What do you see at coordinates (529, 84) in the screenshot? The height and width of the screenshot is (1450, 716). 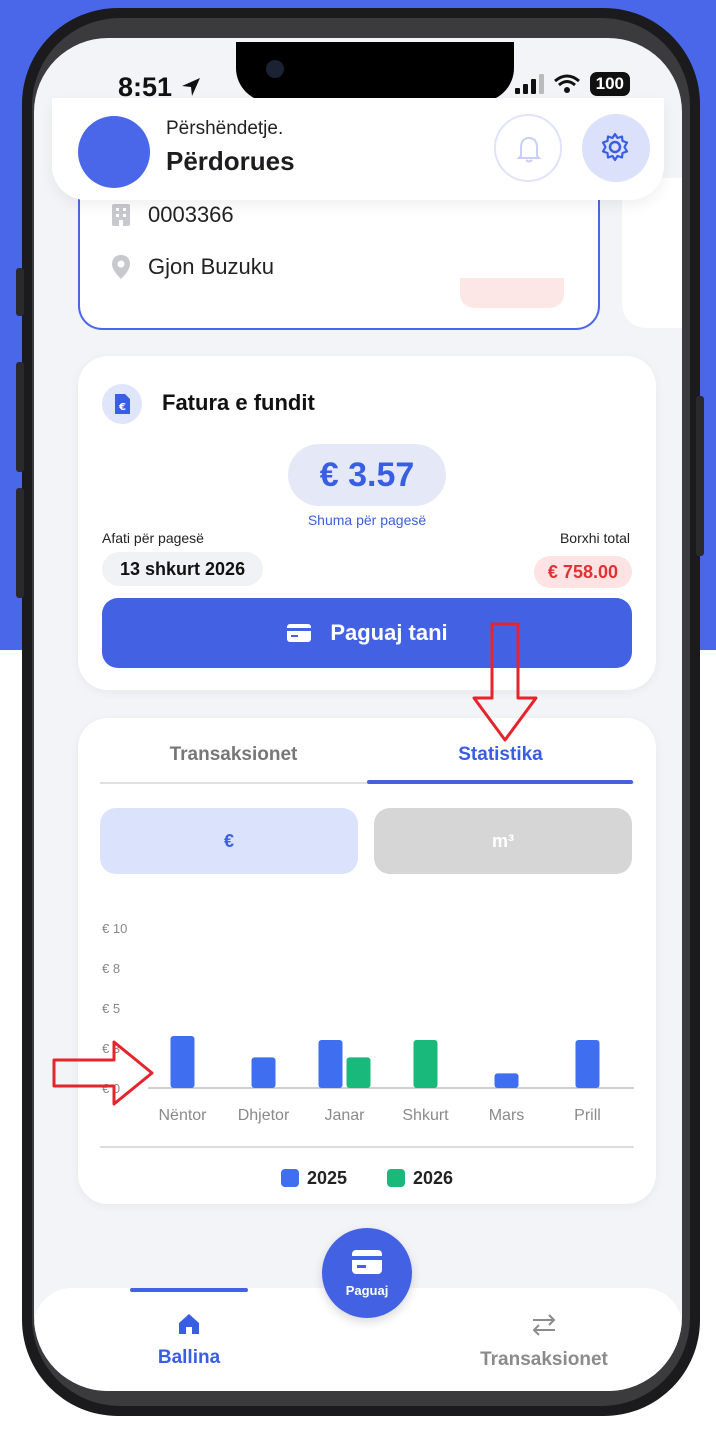 I see `signal-icon` at bounding box center [529, 84].